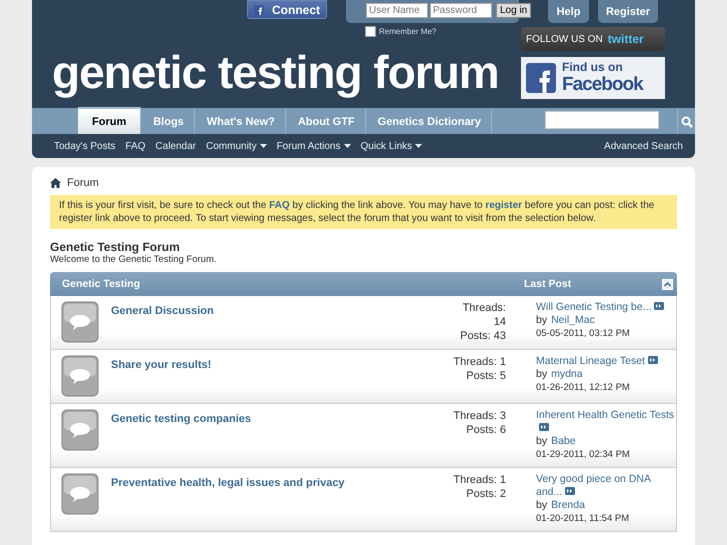 Image resolution: width=727 pixels, height=545 pixels. Describe the element at coordinates (643, 146) in the screenshot. I see `advanced-search-link: Advanced Search` at that location.